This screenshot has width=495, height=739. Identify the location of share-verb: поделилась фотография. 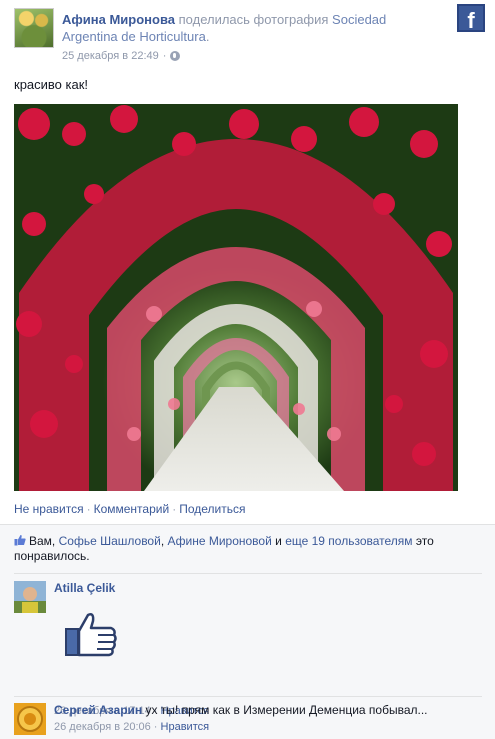
(253, 19).